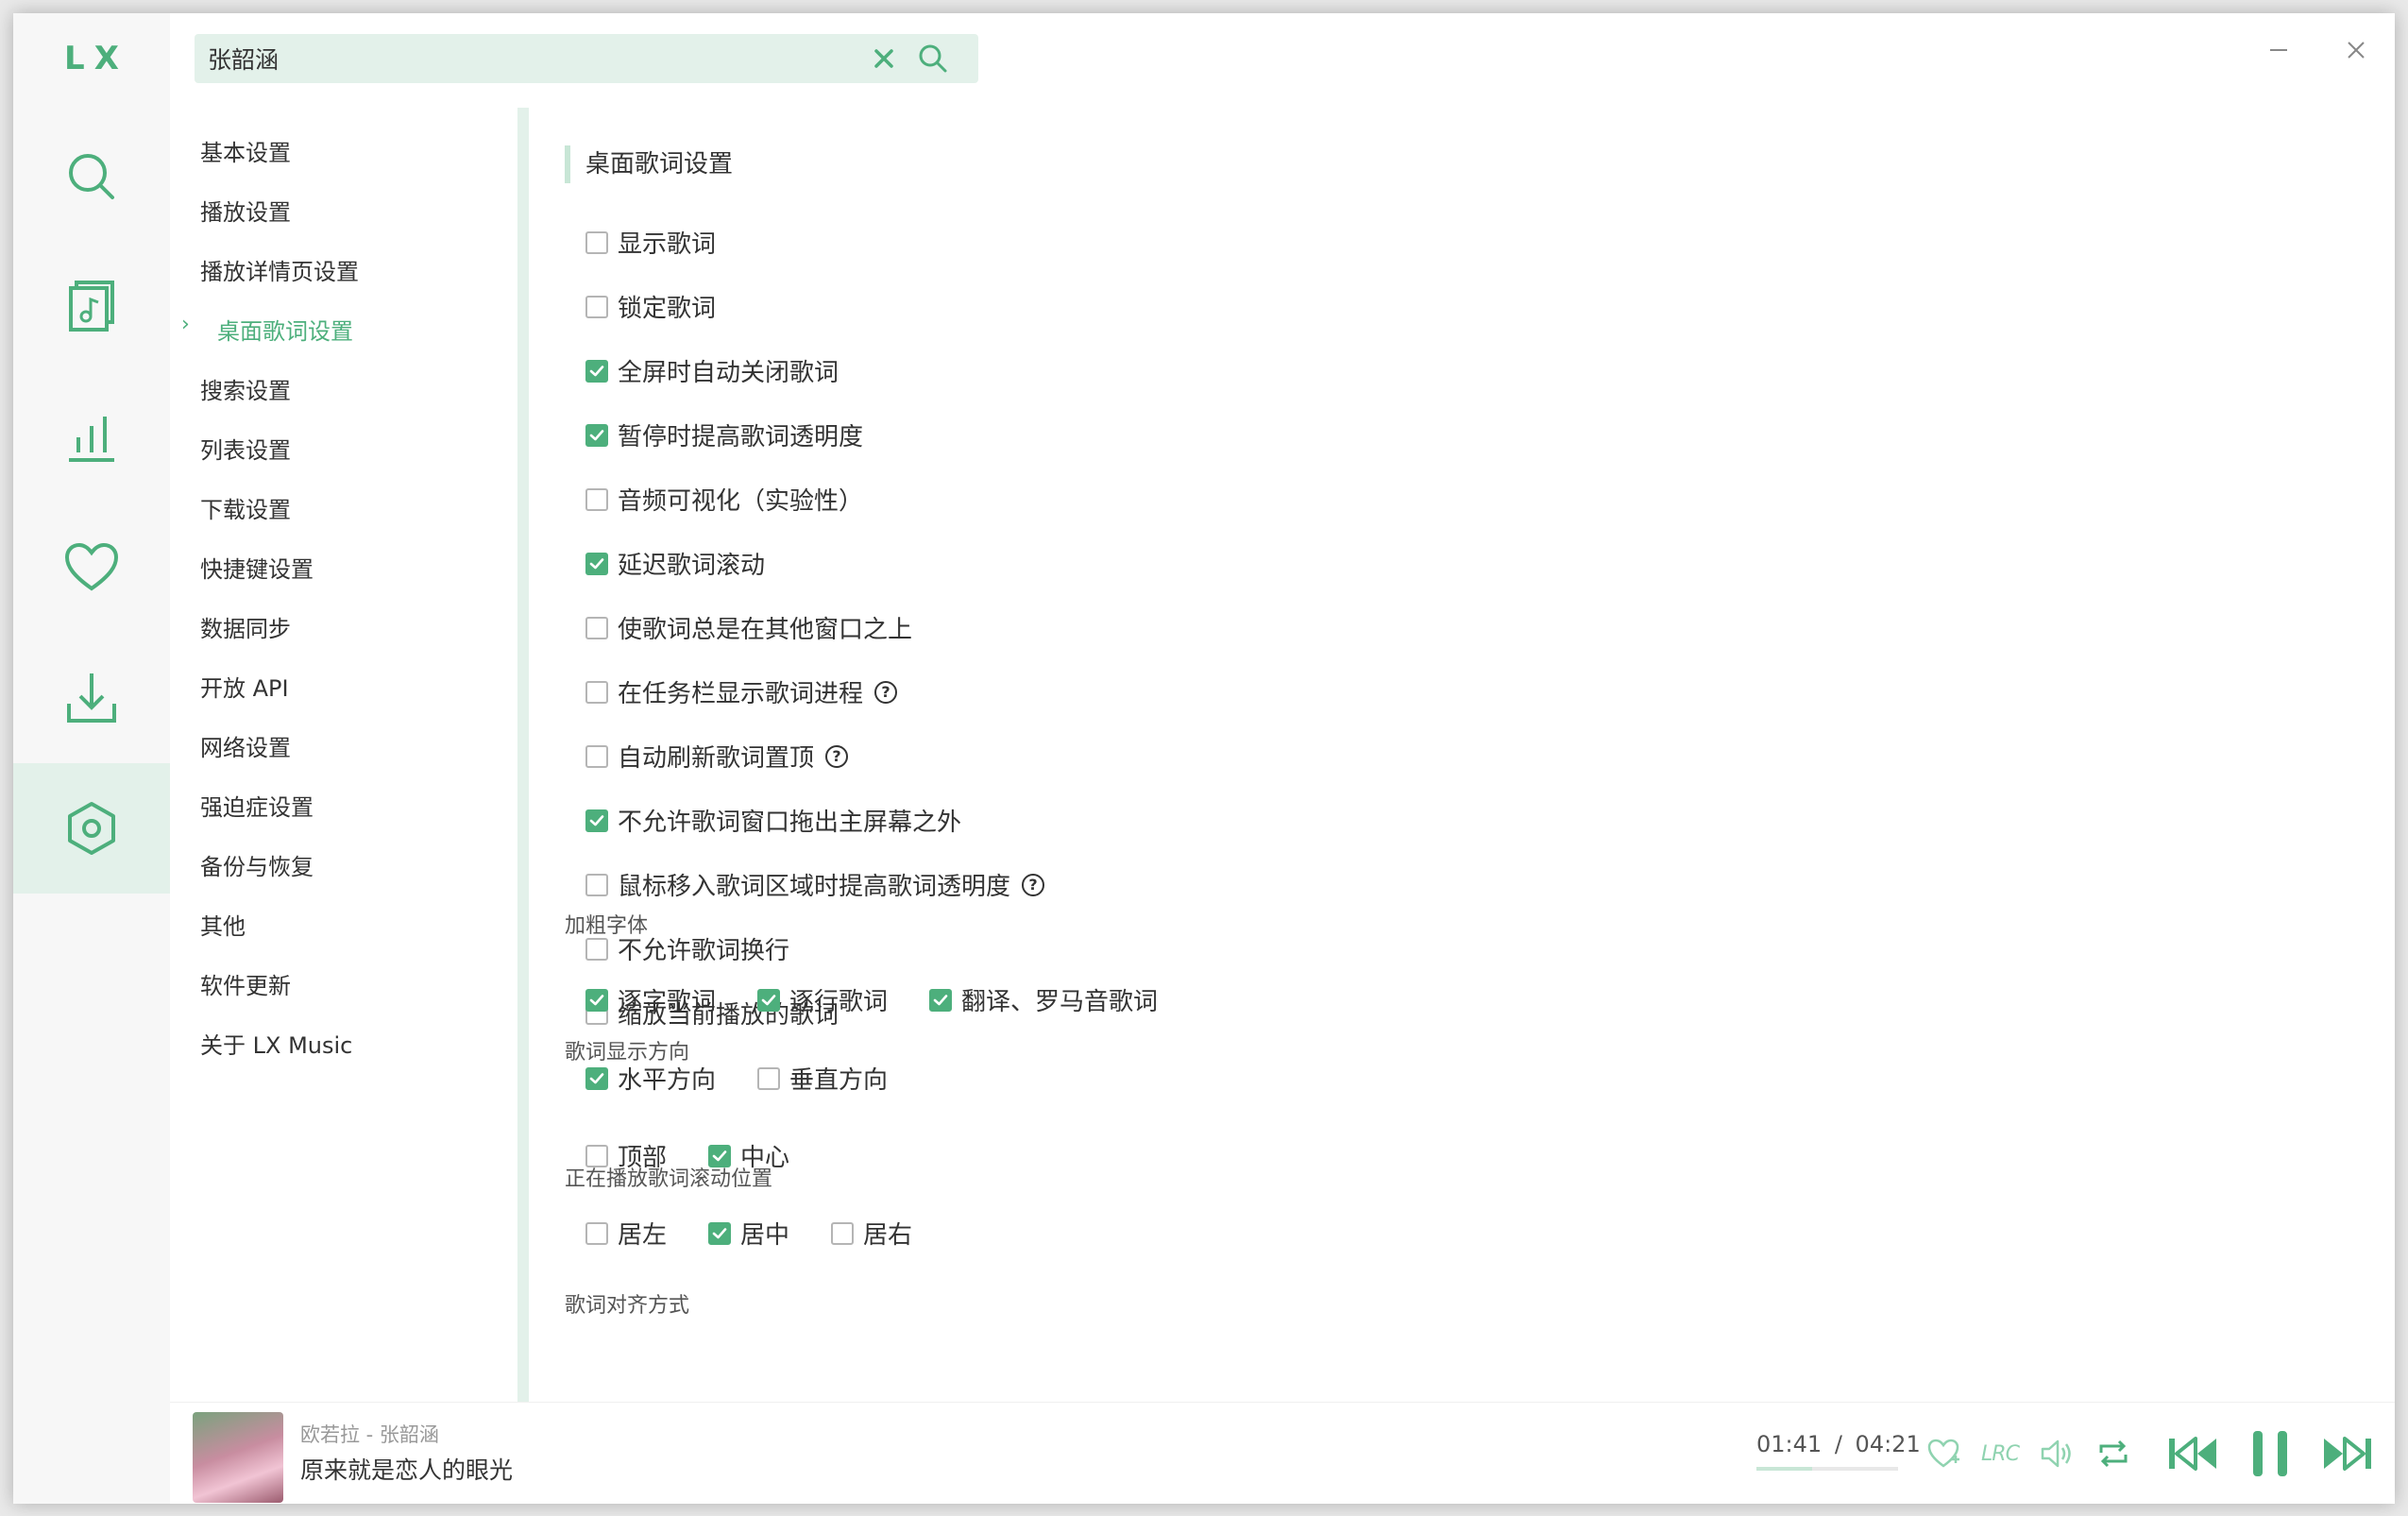 This screenshot has width=2408, height=1516. I want to click on nav-playback: 播放设置, so click(245, 210).